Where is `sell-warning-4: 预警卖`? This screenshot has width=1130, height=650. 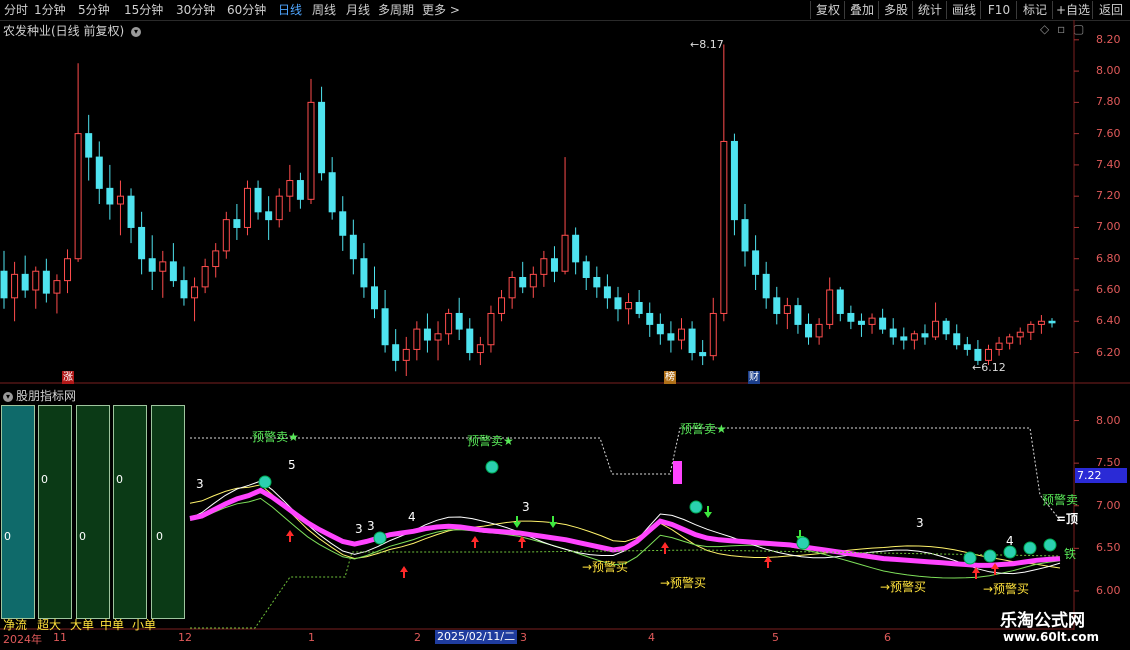
sell-warning-4: 预警卖 is located at coordinates (1060, 500).